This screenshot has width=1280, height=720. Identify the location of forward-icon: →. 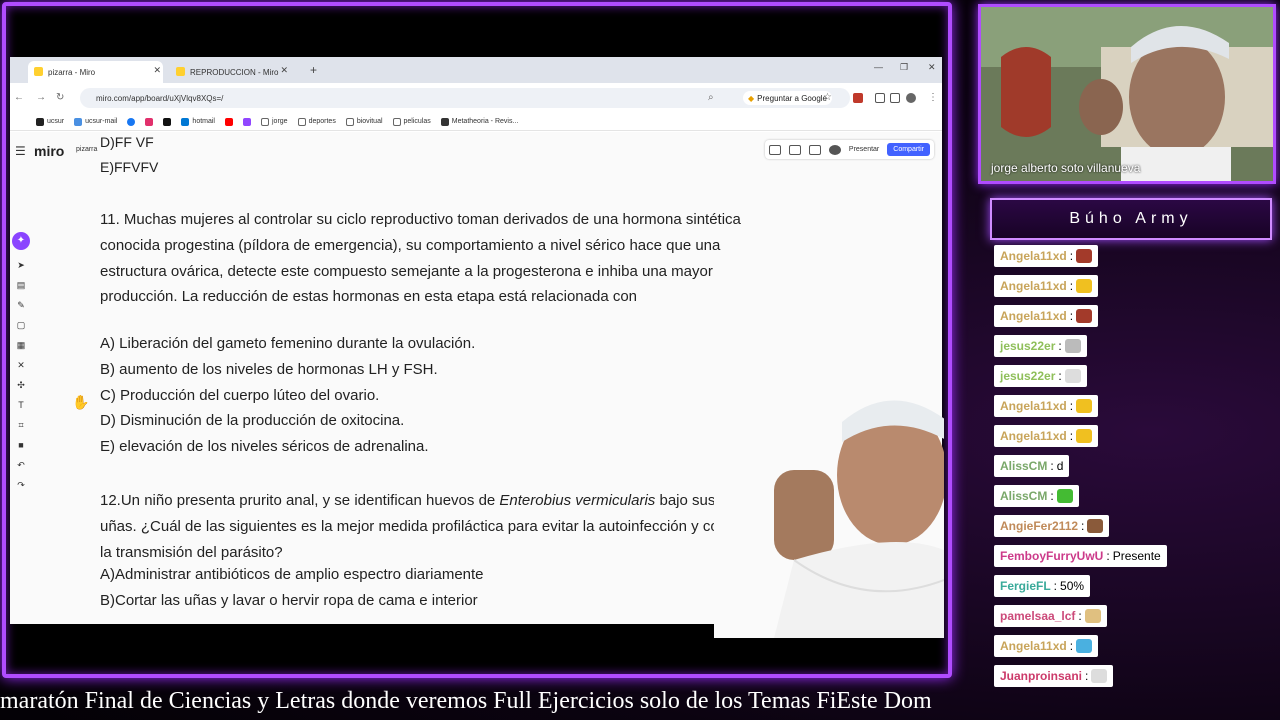
(41, 97).